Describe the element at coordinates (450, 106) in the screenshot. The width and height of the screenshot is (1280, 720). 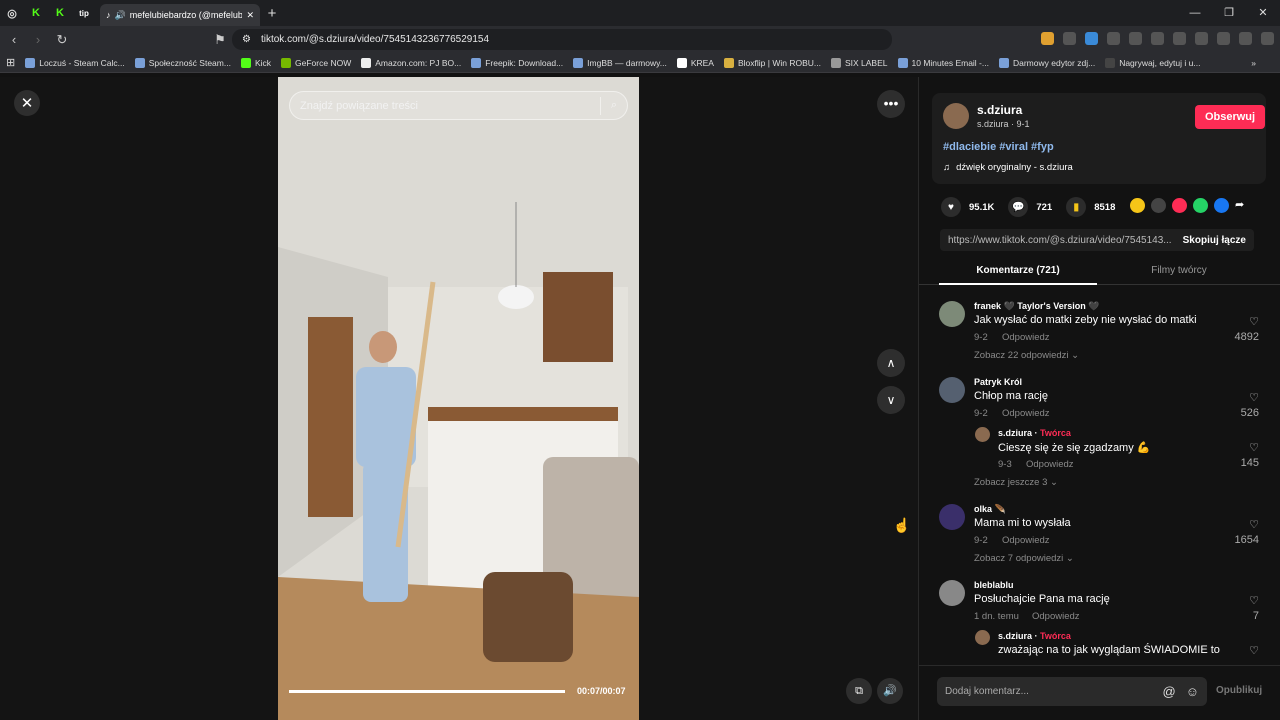
I see `search-input: Znajdź powiązane treści` at that location.